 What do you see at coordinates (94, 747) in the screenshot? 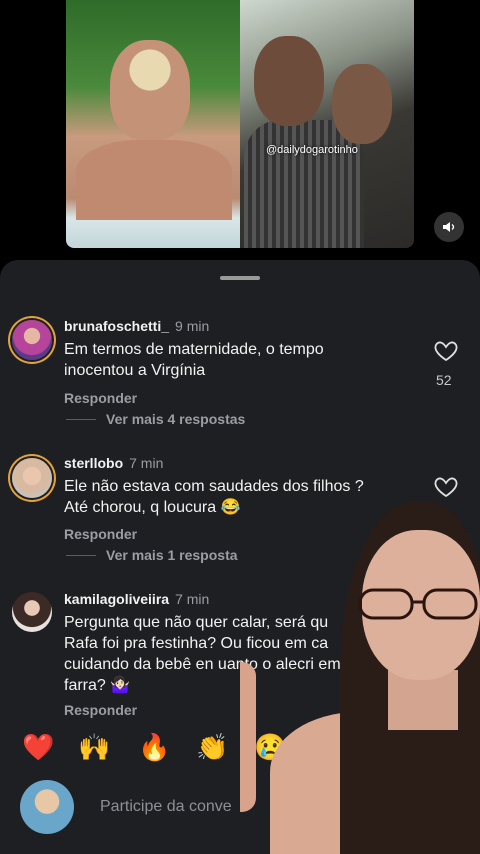
I see `reaction-raised-hands: 🙌` at bounding box center [94, 747].